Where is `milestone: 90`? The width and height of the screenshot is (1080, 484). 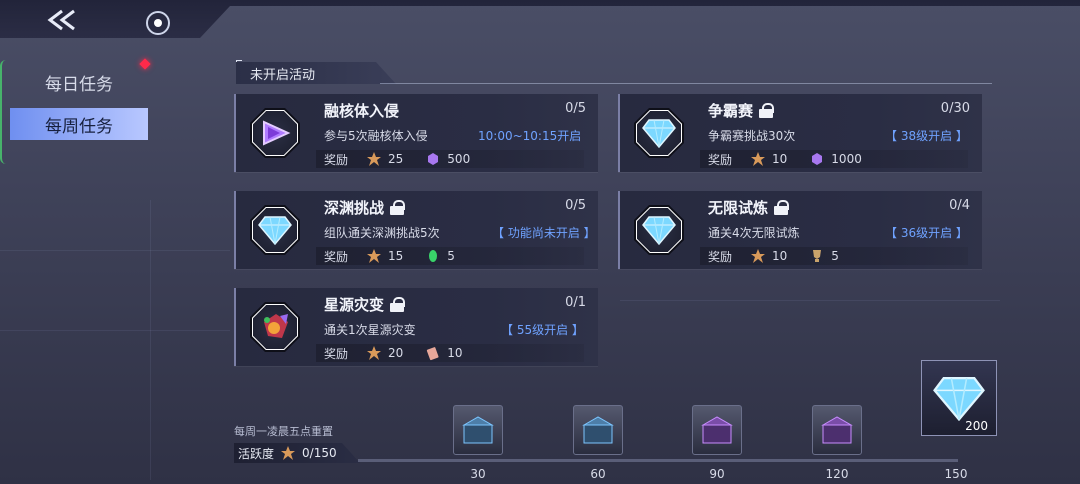
milestone: 90 is located at coordinates (717, 443).